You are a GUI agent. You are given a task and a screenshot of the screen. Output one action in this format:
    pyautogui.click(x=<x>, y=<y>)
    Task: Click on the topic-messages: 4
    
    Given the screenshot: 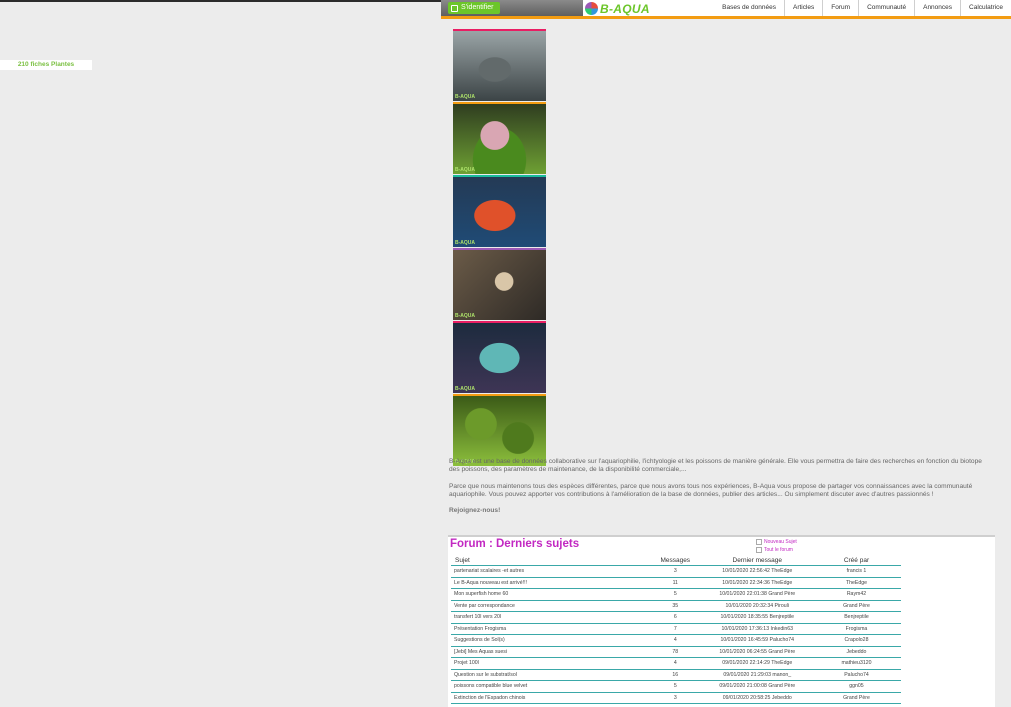 What is the action you would take?
    pyautogui.click(x=675, y=640)
    